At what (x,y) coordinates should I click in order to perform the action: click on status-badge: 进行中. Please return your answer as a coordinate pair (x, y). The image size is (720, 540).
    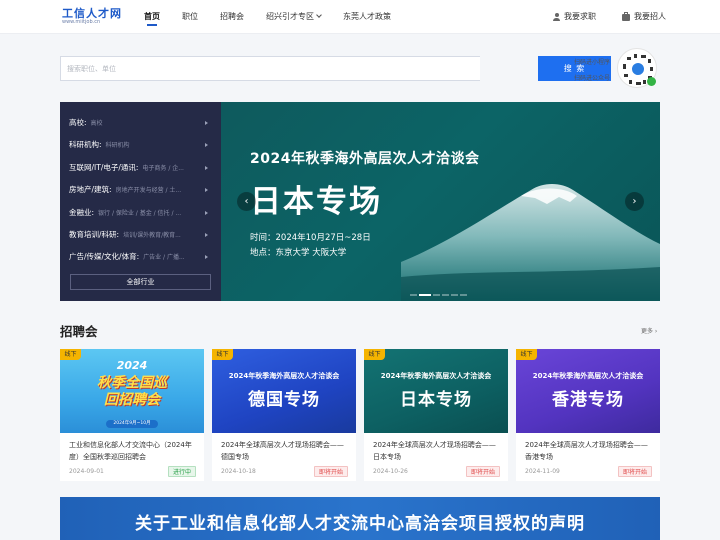
    Looking at the image, I should click on (181, 471).